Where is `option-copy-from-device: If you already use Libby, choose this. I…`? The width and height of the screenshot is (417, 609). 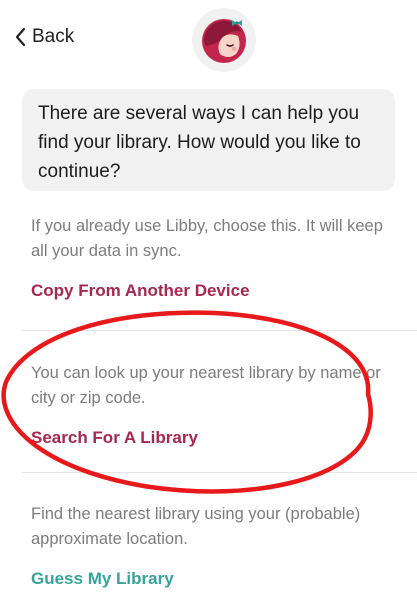
option-copy-from-device: If you already use Libby, choose this. I… is located at coordinates (211, 258).